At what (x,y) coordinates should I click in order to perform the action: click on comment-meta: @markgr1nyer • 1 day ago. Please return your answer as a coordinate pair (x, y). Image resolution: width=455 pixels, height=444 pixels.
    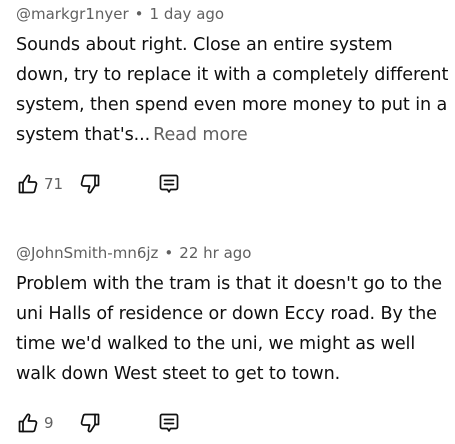
    Looking at the image, I should click on (233, 14).